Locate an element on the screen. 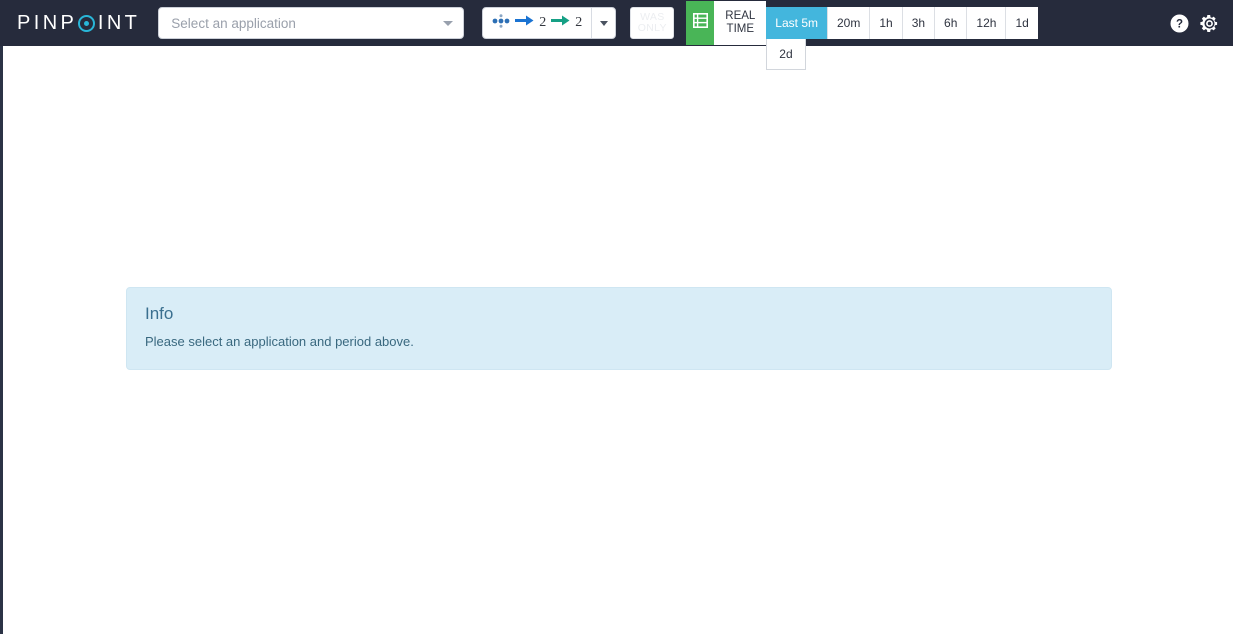  time-range-label: 6h is located at coordinates (951, 23).